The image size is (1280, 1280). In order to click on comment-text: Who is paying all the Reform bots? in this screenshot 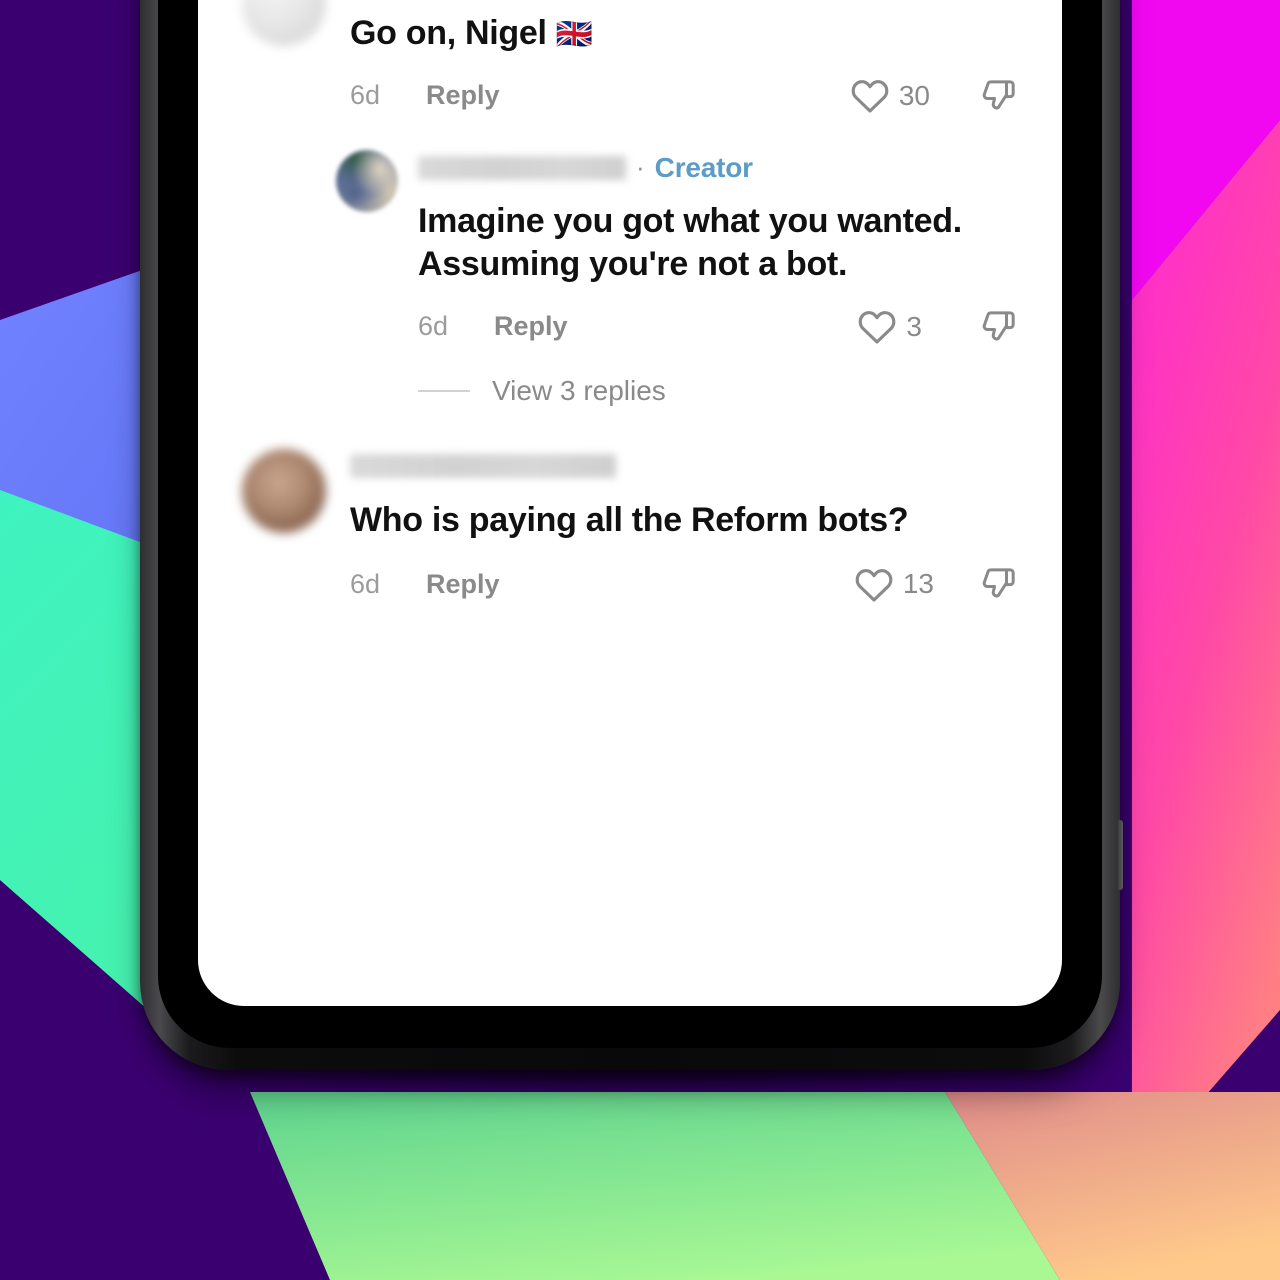, I will do `click(685, 521)`.